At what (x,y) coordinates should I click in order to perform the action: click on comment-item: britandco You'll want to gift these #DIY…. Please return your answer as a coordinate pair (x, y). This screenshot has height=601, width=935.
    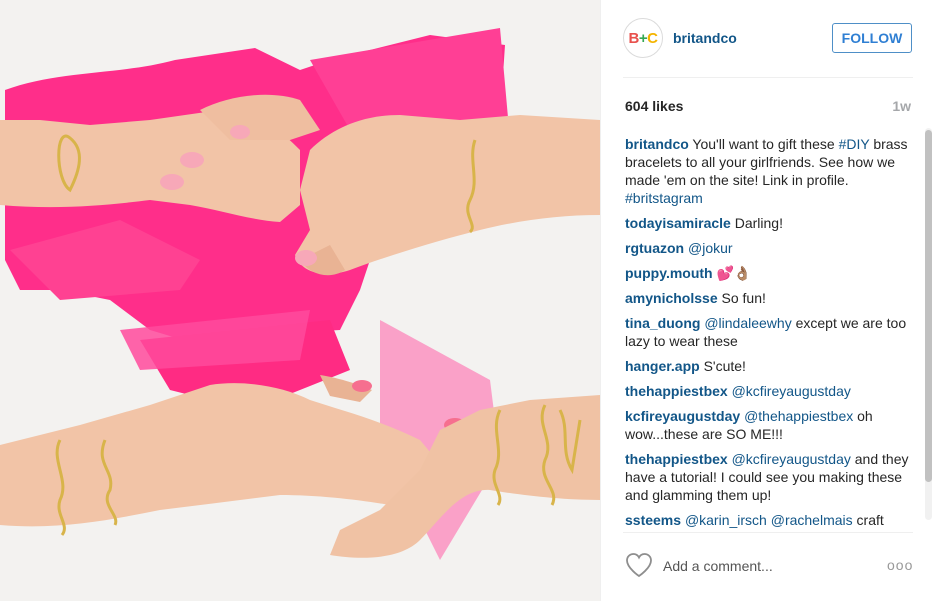
    Looking at the image, I should click on (767, 171).